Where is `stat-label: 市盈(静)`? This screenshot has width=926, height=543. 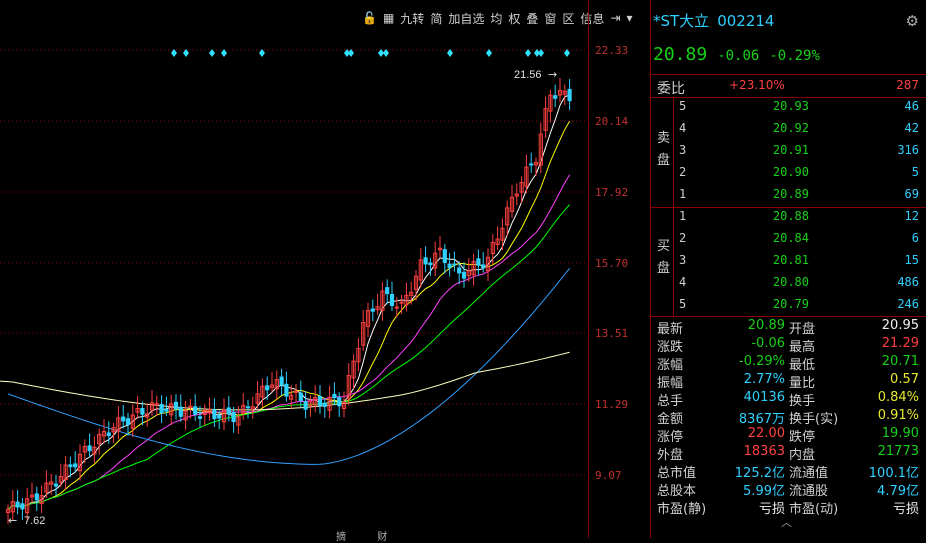
stat-label: 市盈(静) is located at coordinates (682, 509).